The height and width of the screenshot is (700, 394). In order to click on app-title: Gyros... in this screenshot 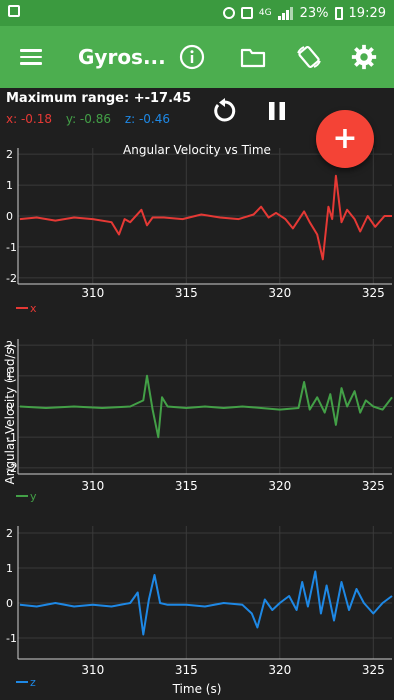, I will do `click(122, 57)`.